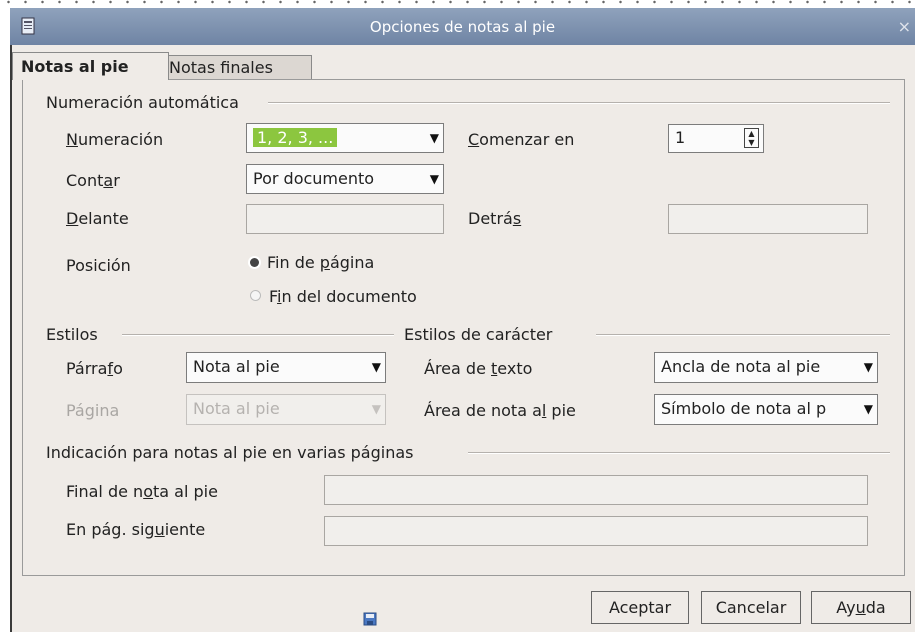  I want to click on footnote-area-select: Símbolo de nota al p ▼, so click(766, 409).